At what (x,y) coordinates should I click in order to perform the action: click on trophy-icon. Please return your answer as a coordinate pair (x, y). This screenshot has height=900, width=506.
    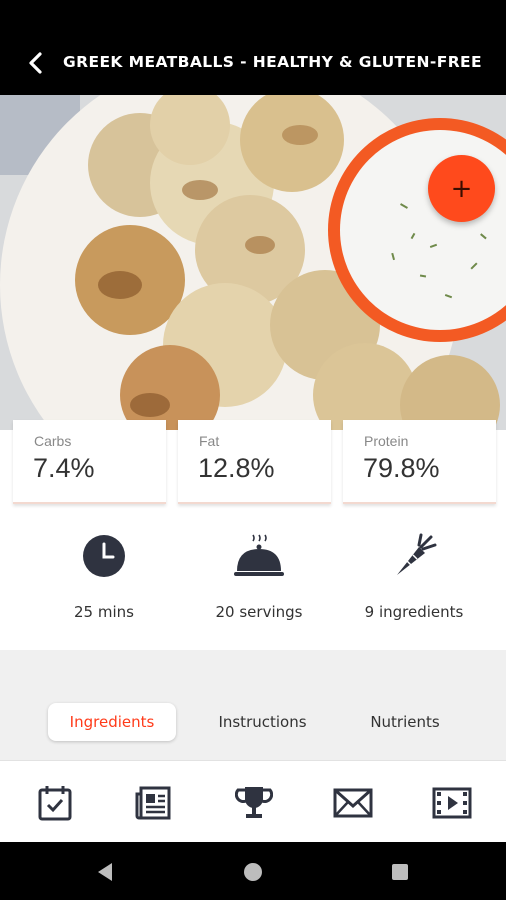
    Looking at the image, I should click on (254, 802).